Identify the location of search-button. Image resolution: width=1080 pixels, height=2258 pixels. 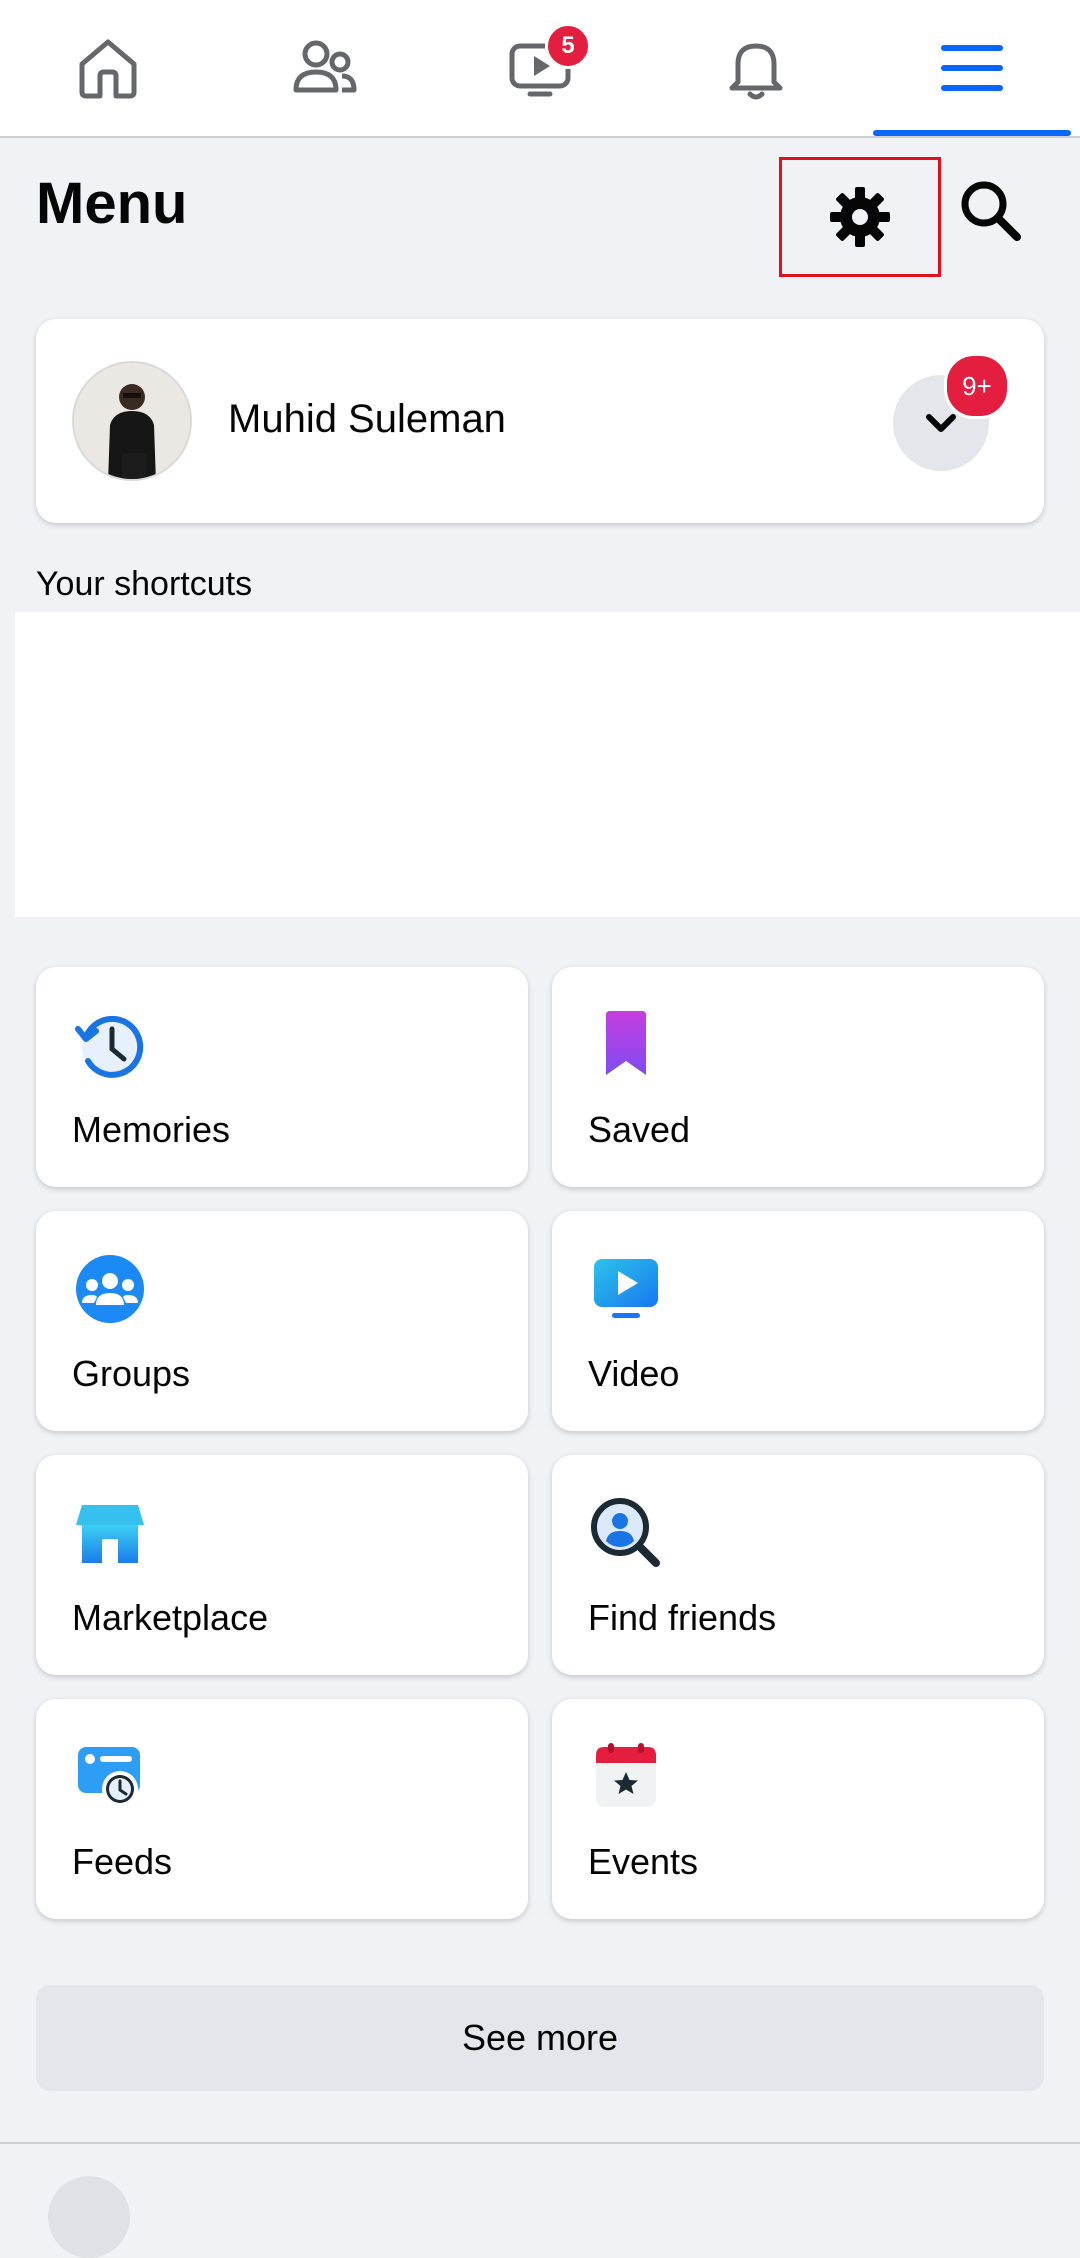
(990, 210).